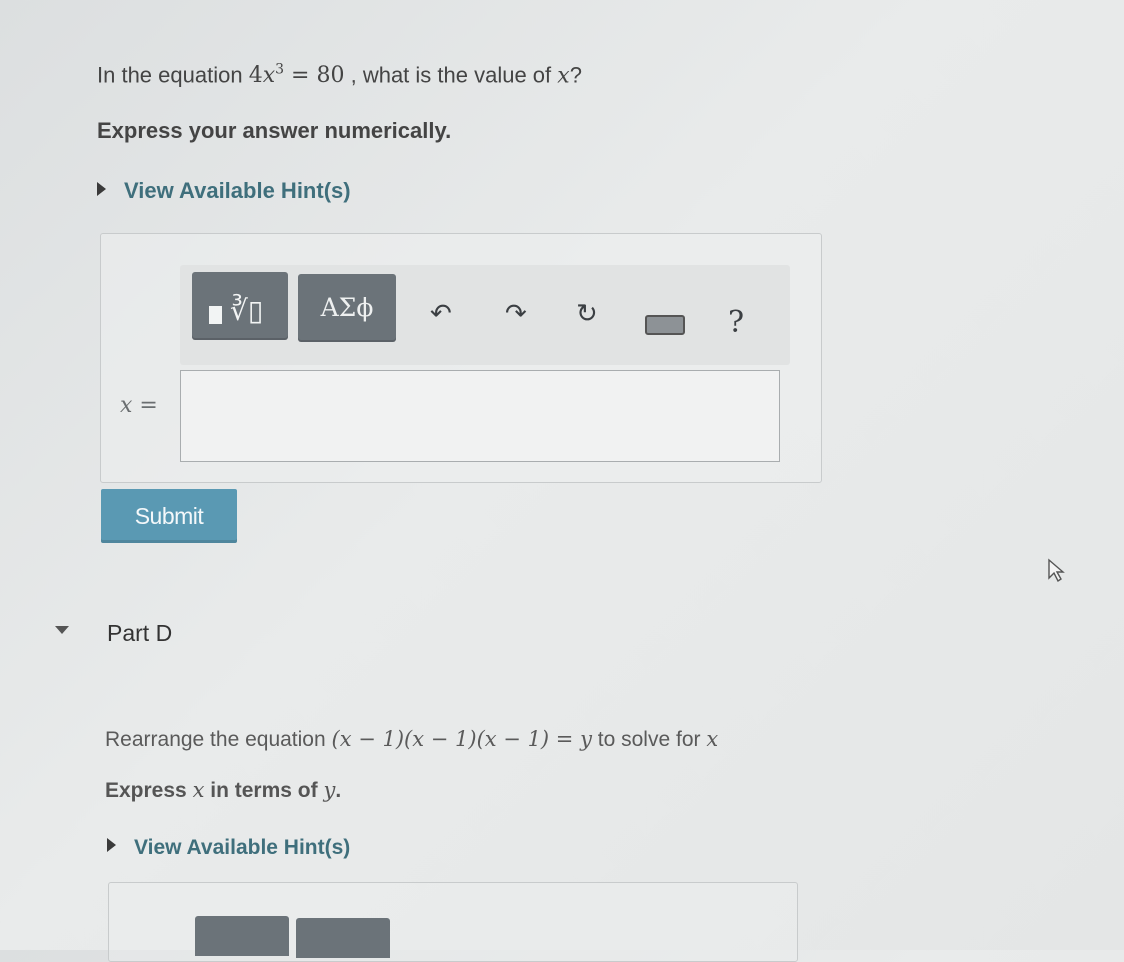 The width and height of the screenshot is (1124, 962). Describe the element at coordinates (485, 315) in the screenshot. I see `math-toolbar: ∛▯ ΑΣϕ ↶ ↷ ↻ ?` at that location.